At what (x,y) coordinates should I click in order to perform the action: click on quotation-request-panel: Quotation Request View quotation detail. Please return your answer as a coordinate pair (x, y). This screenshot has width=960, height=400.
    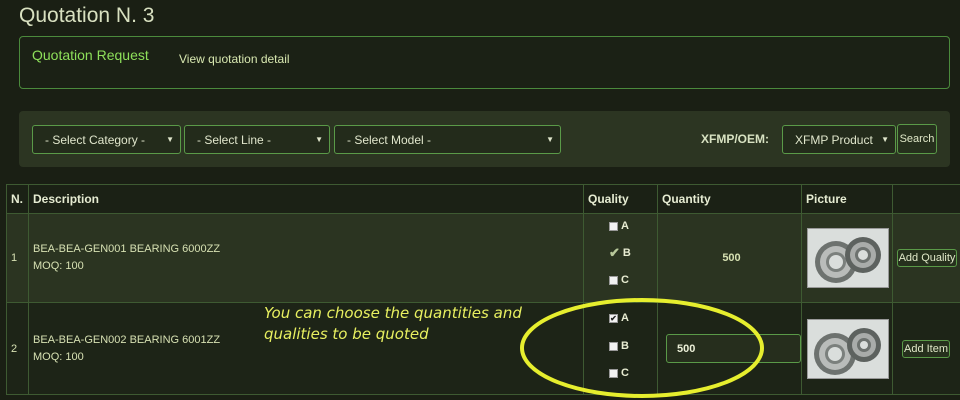
    Looking at the image, I should click on (484, 62).